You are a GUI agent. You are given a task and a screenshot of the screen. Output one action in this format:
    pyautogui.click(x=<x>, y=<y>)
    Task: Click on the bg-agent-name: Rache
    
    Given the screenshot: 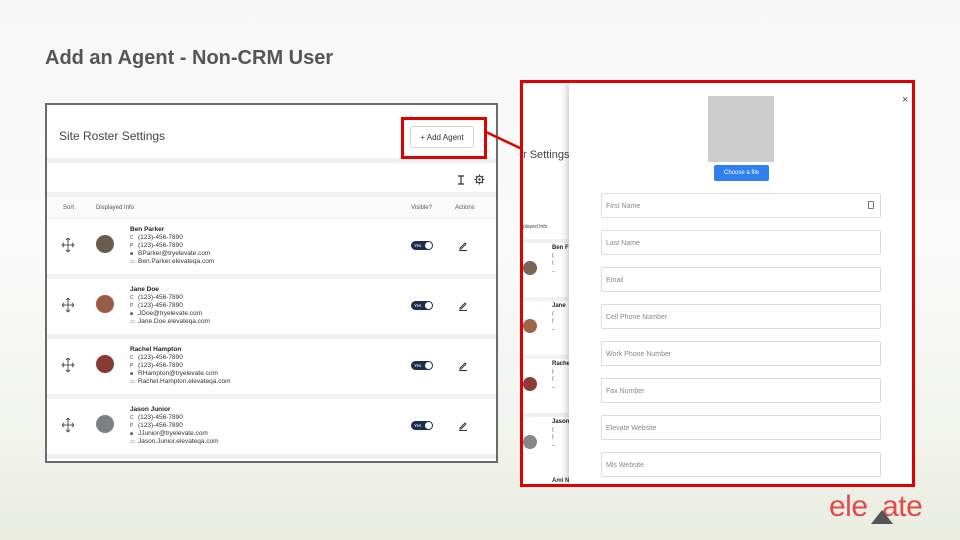 What is the action you would take?
    pyautogui.click(x=561, y=364)
    